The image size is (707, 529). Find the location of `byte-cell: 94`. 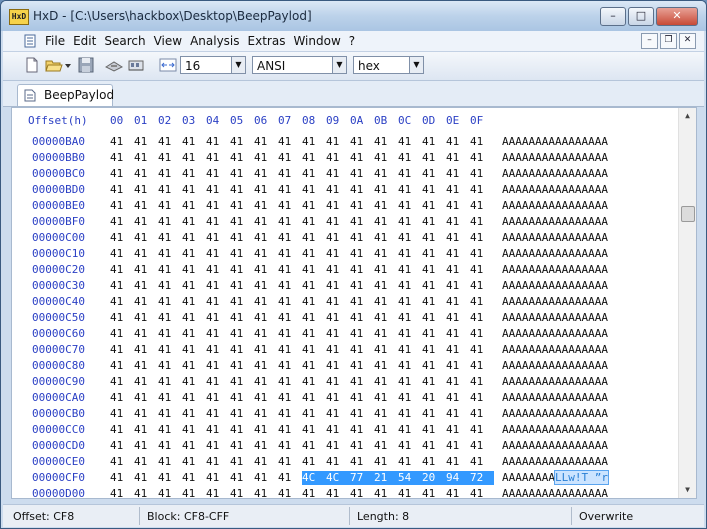

byte-cell: 94 is located at coordinates (458, 478).